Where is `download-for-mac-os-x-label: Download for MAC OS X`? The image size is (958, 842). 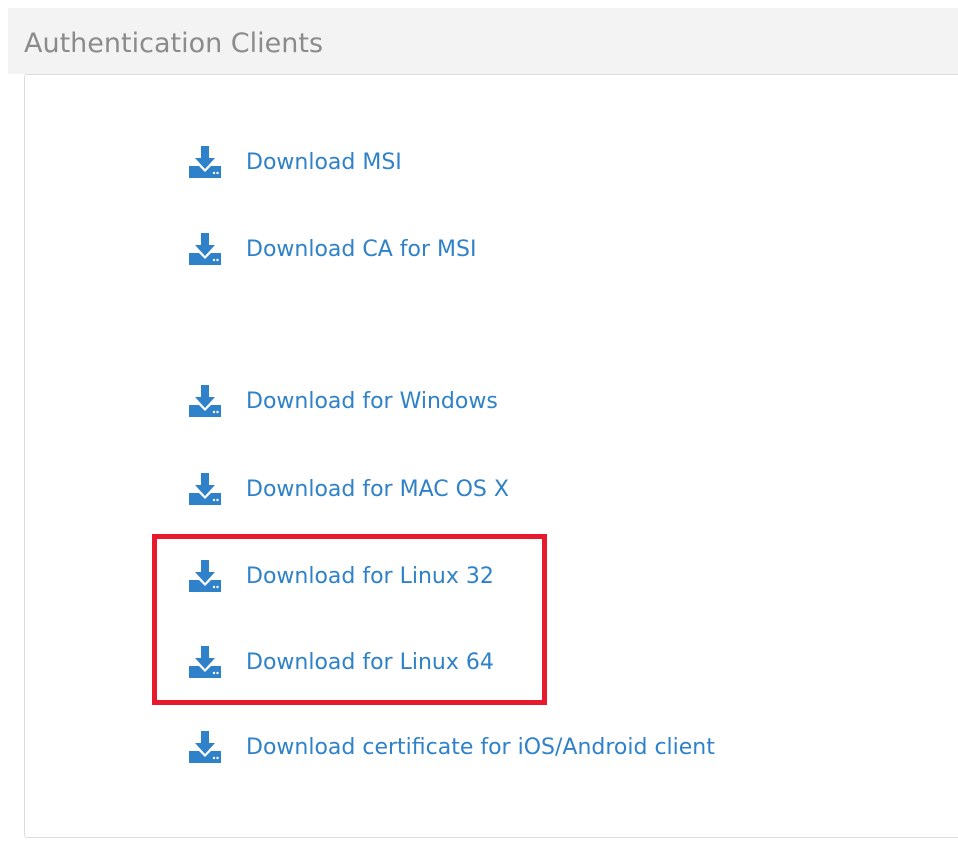 download-for-mac-os-x-label: Download for MAC OS X is located at coordinates (377, 489).